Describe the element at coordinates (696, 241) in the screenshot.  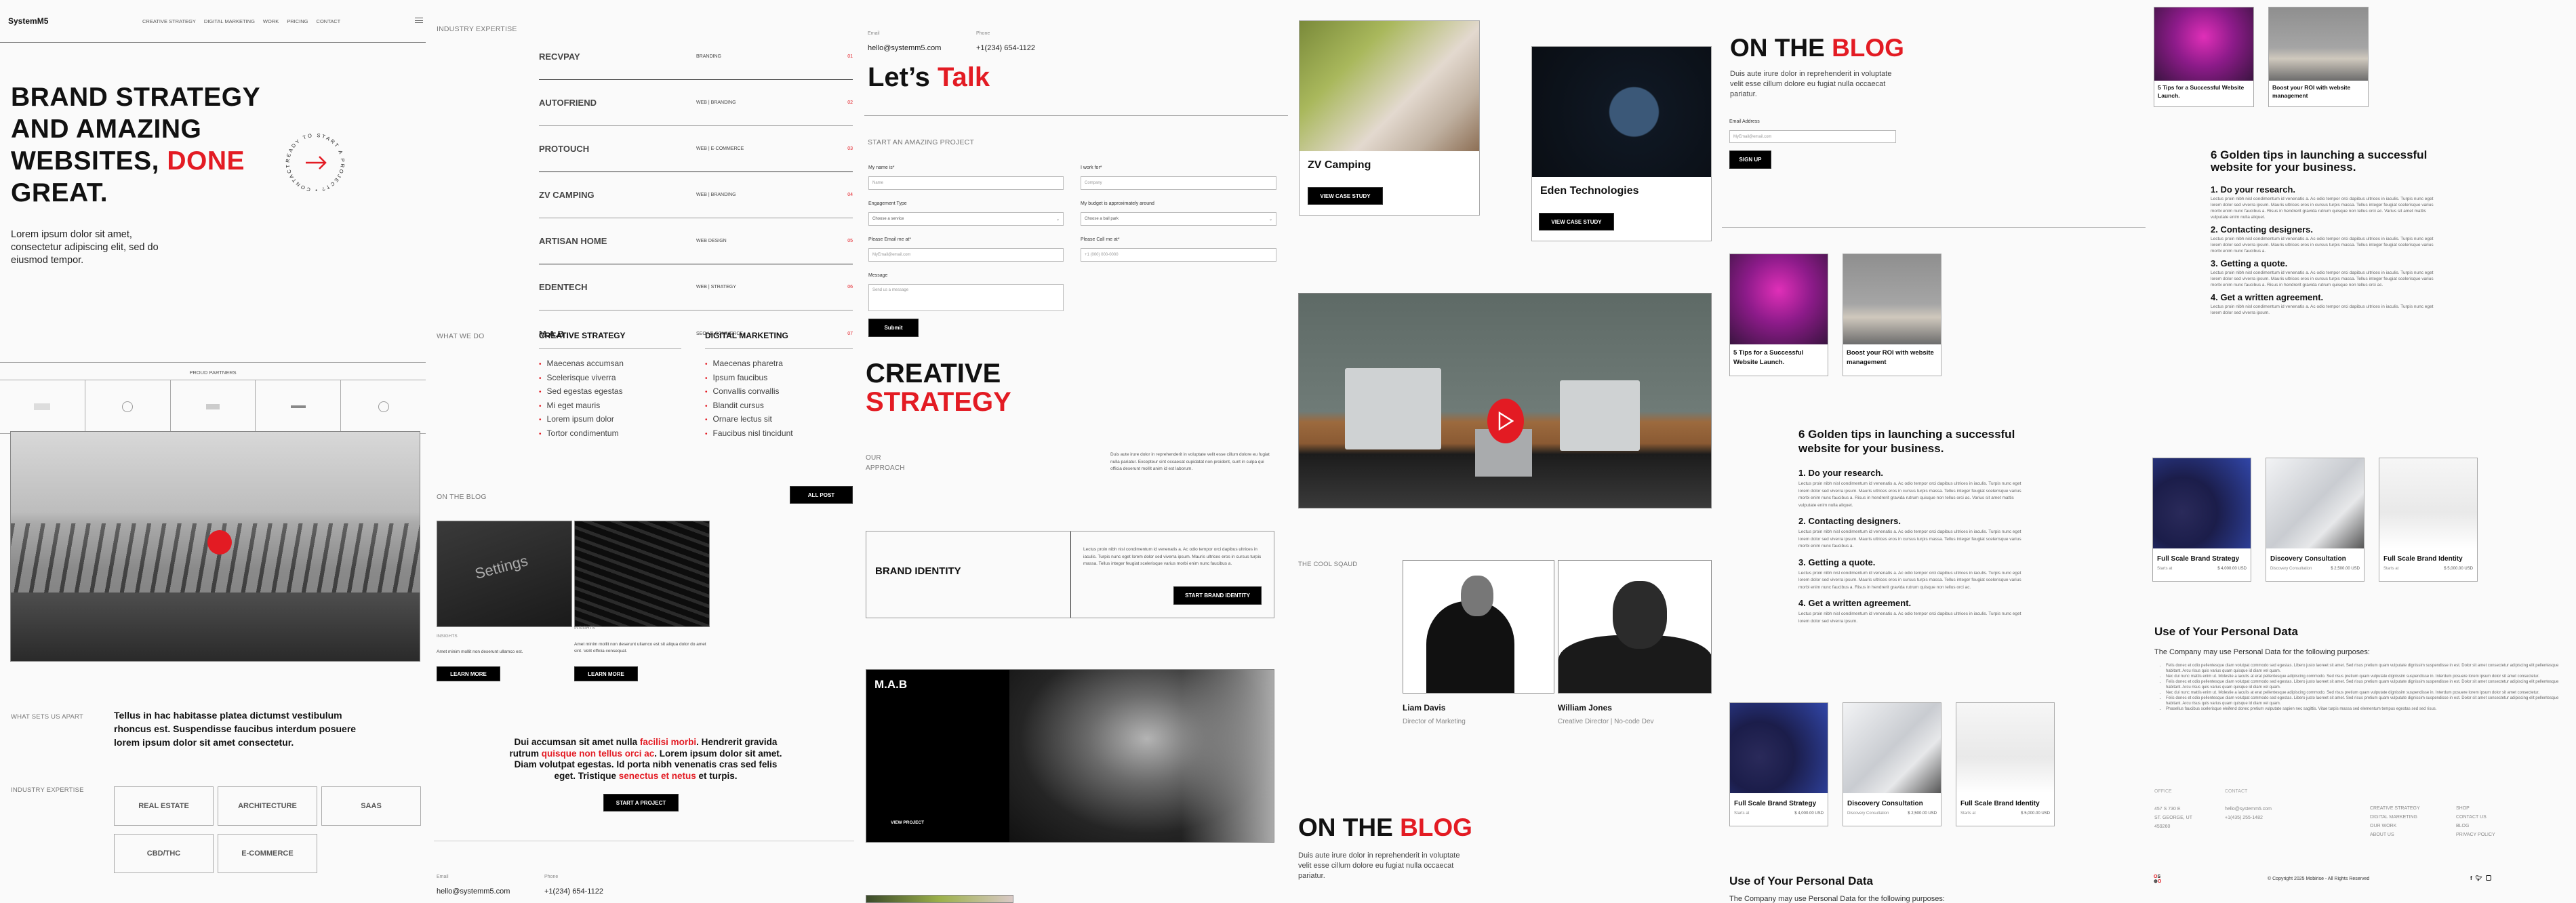
I see `project-row: ARTISAN HOME WEB DESIGN 05` at that location.